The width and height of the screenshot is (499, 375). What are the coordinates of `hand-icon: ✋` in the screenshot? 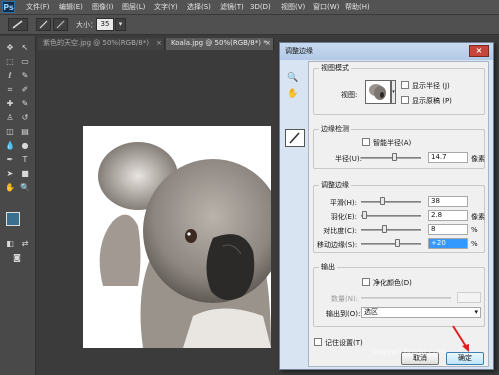 It's located at (292, 94).